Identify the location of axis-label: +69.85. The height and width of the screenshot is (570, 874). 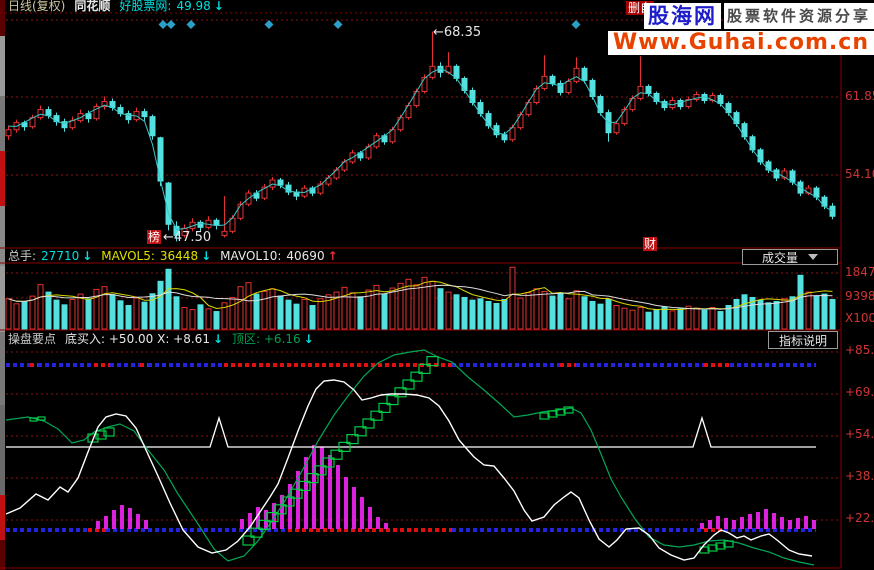
(859, 392).